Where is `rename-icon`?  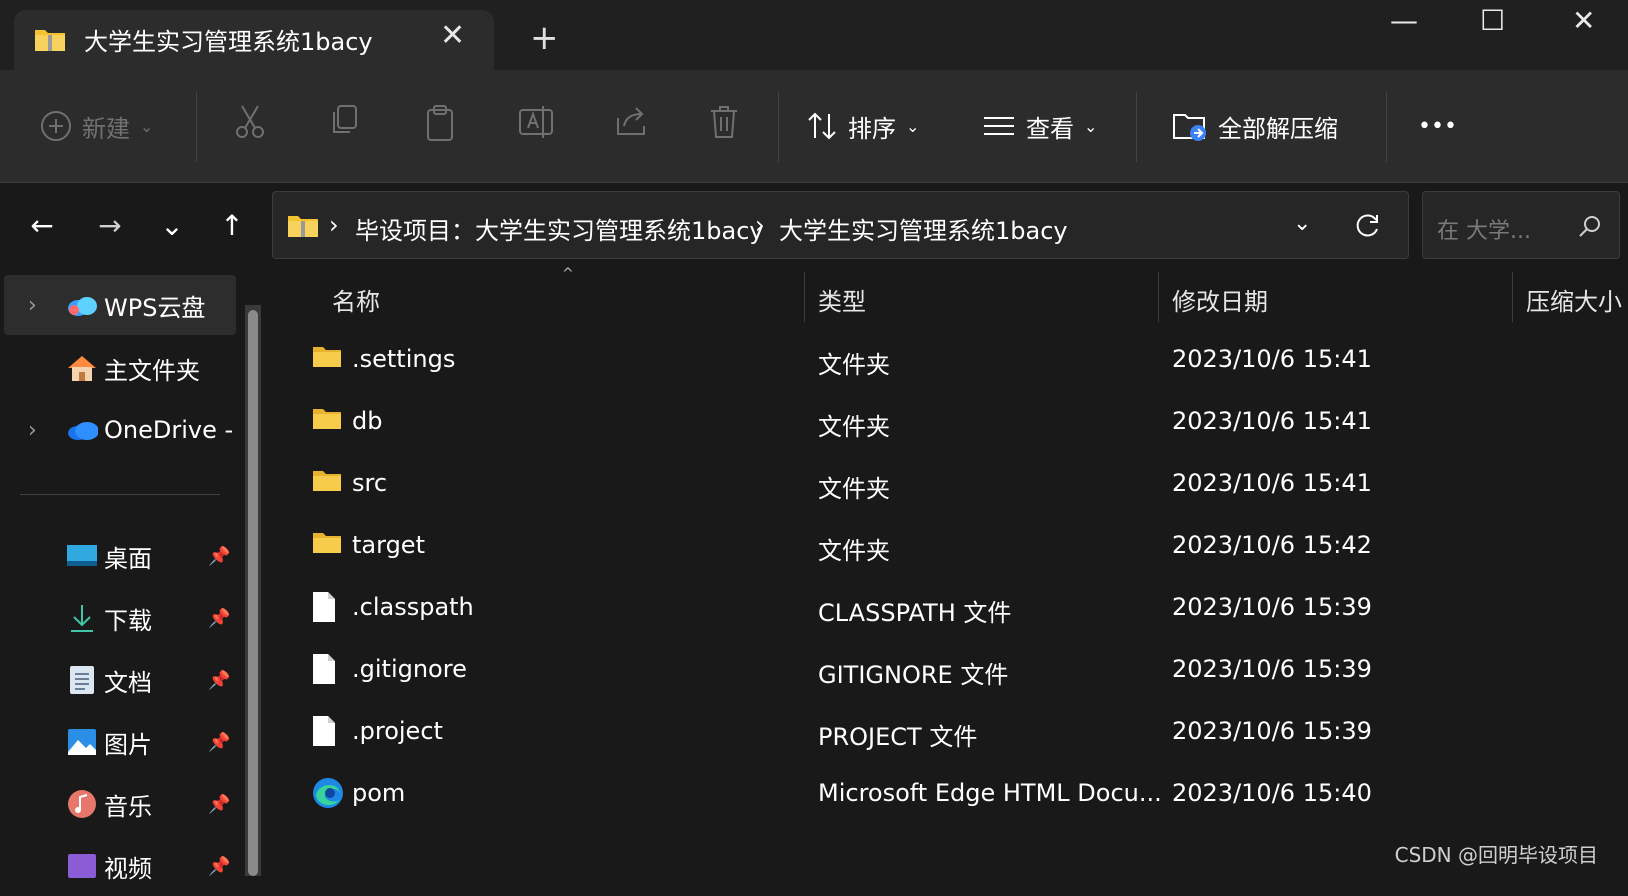
rename-icon is located at coordinates (536, 122).